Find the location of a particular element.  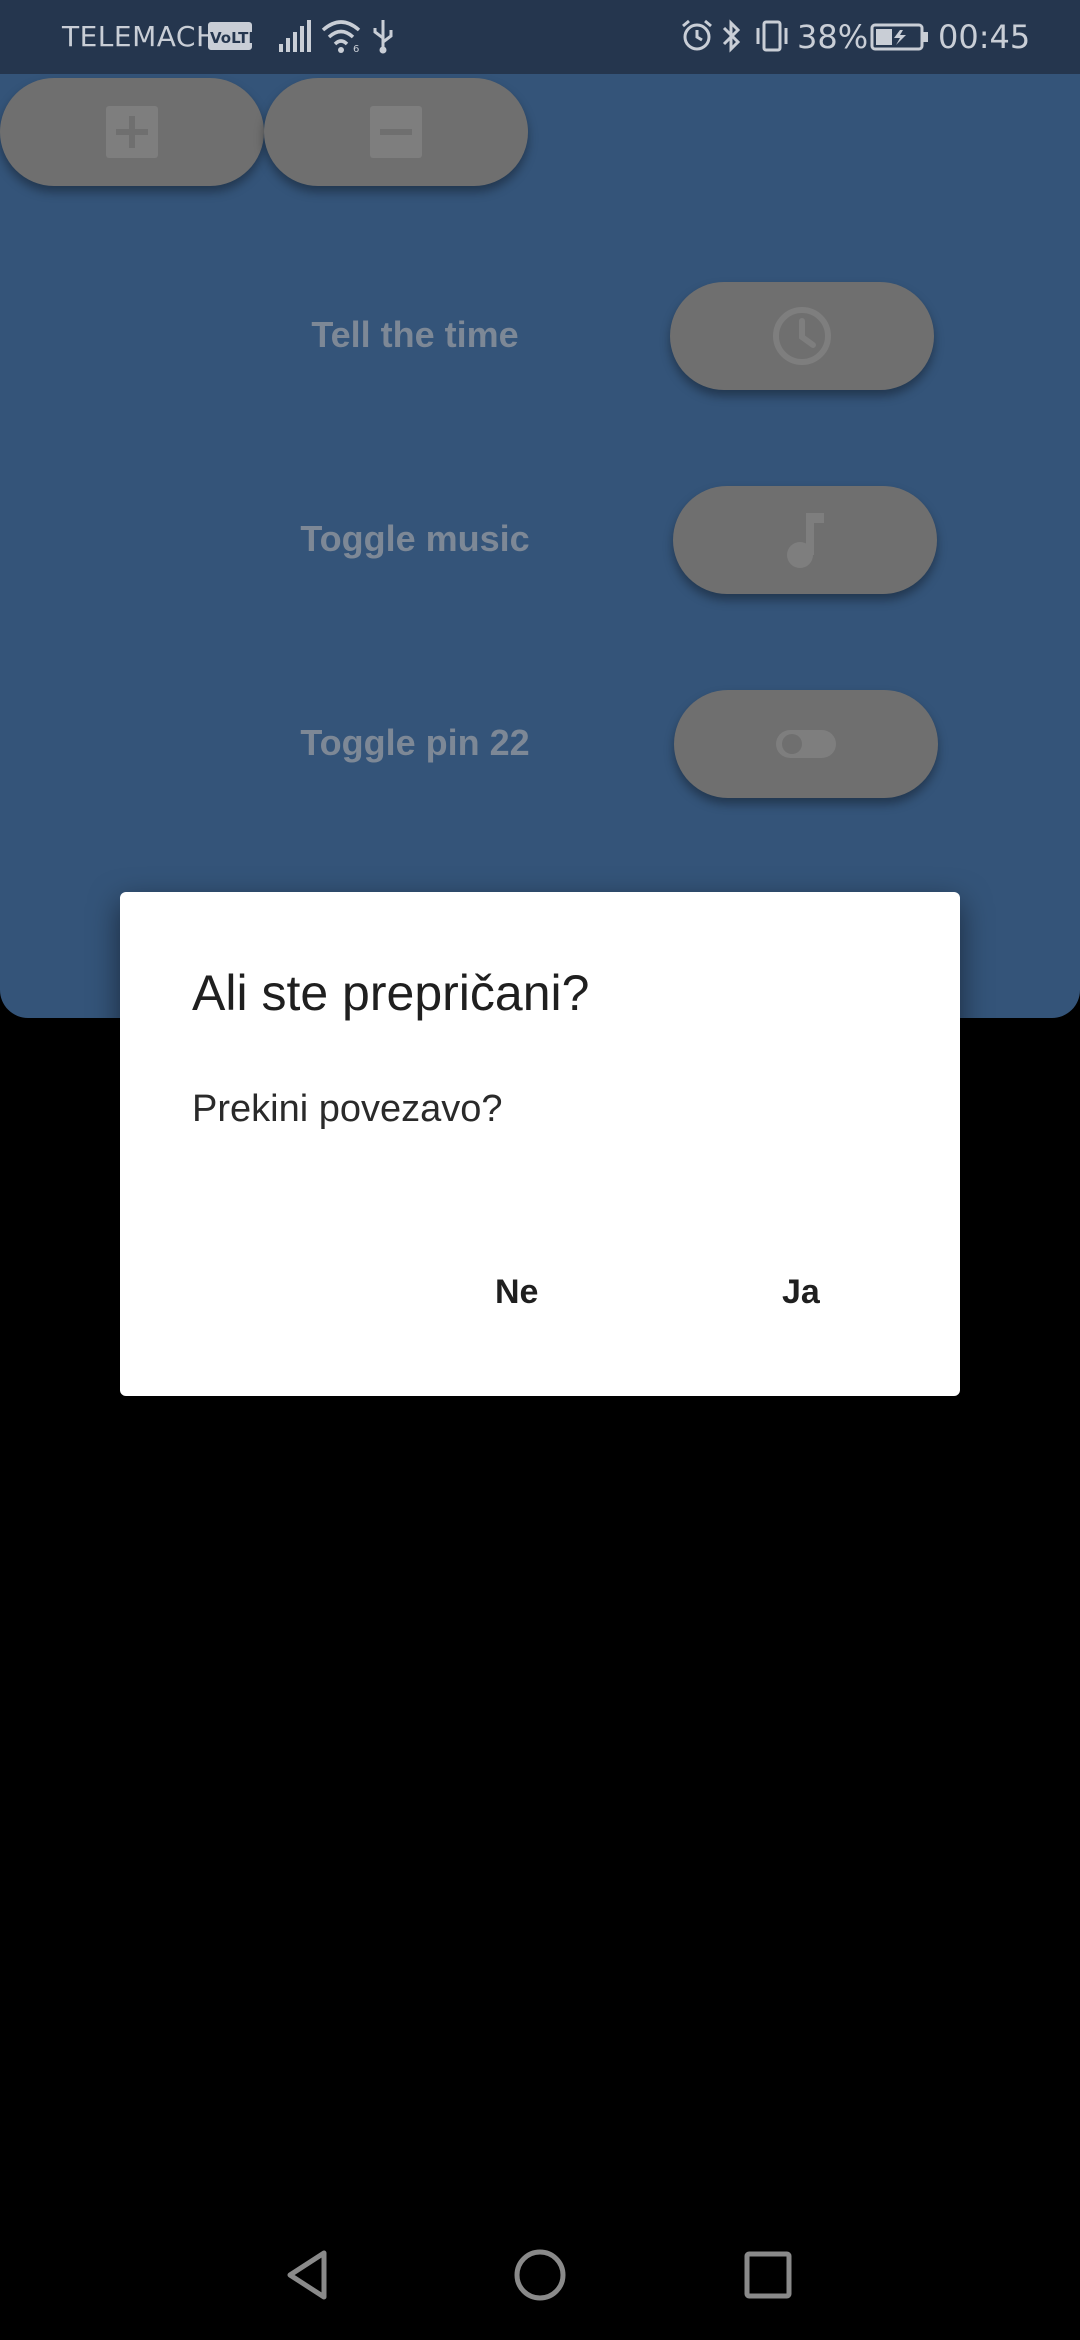

volte-badge: VoLTE is located at coordinates (233, 36).